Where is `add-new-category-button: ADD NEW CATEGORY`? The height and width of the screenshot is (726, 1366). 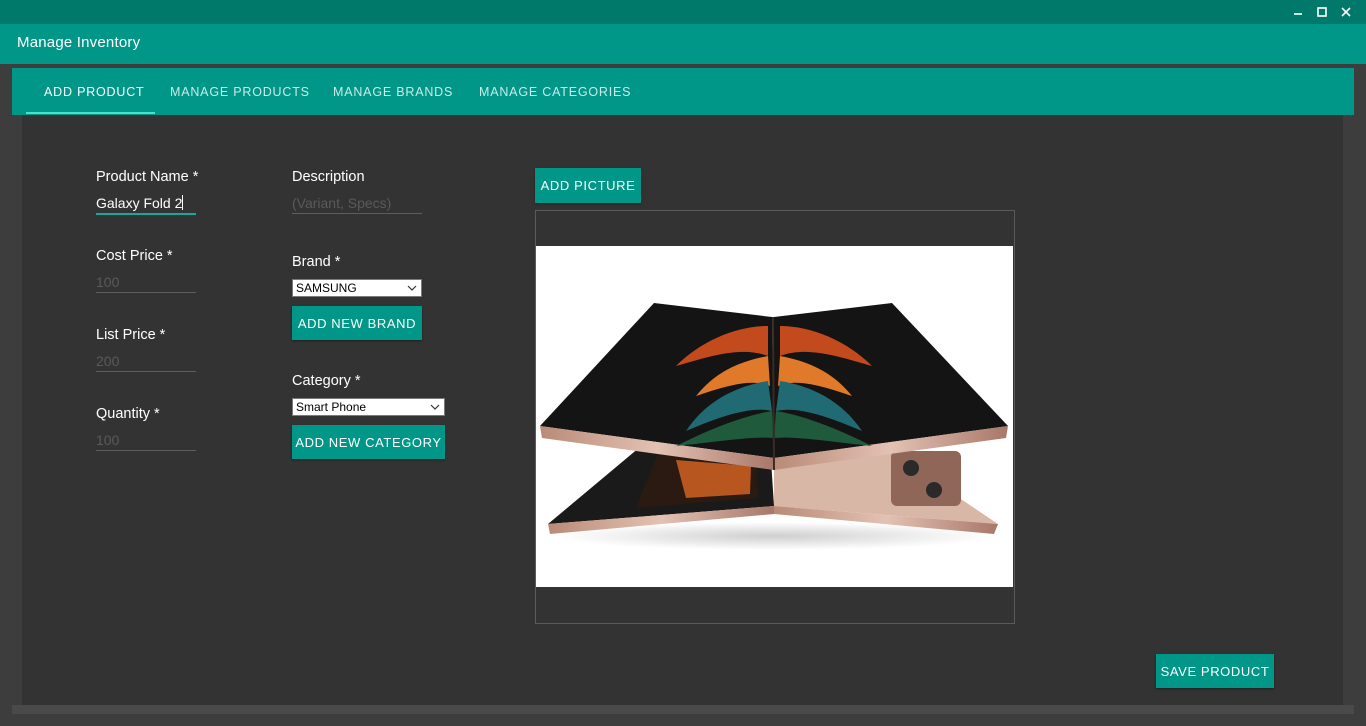
add-new-category-button: ADD NEW CATEGORY is located at coordinates (368, 442).